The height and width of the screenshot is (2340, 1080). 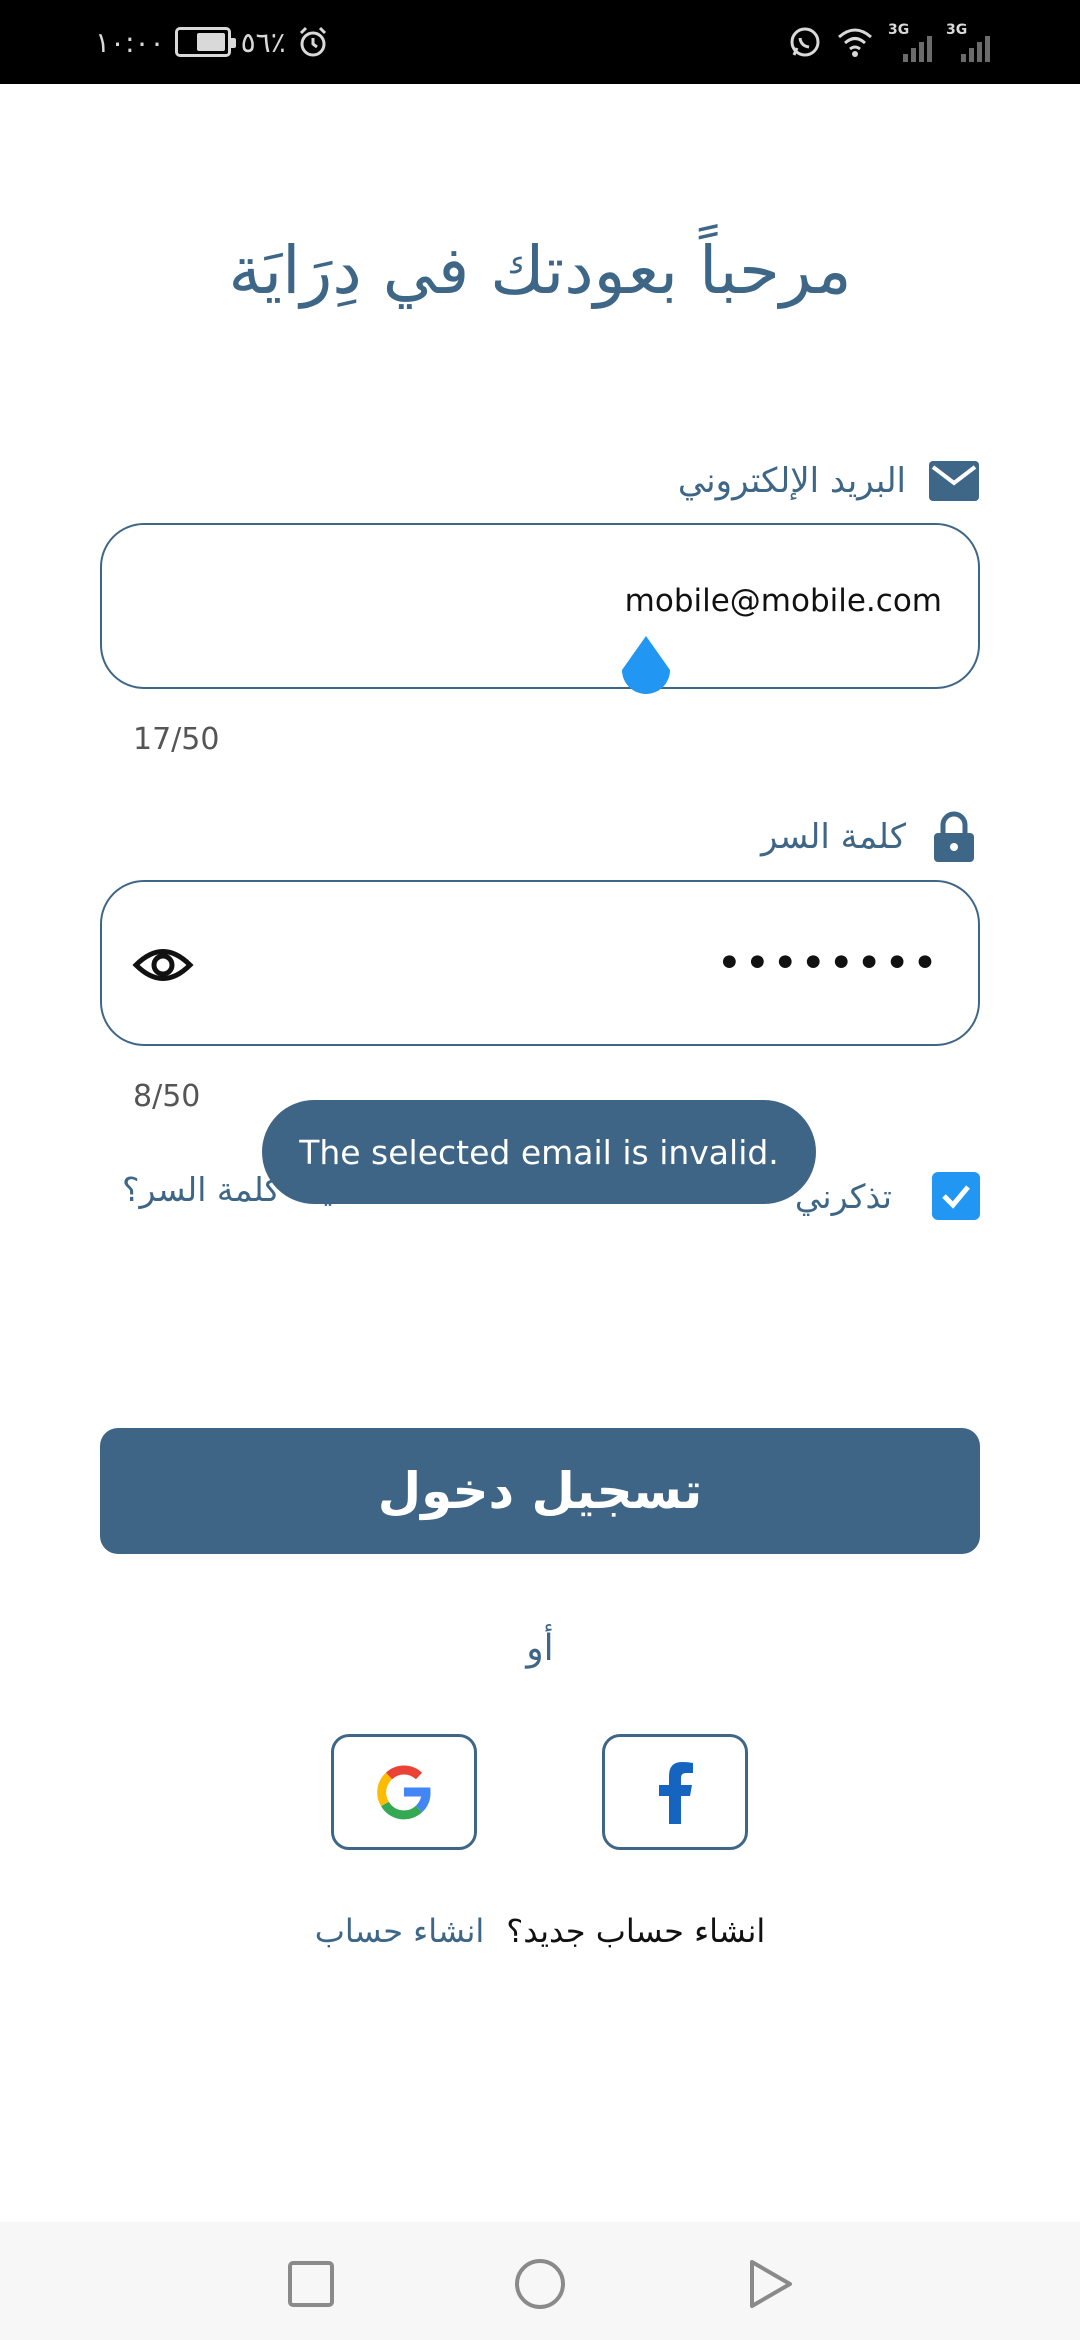 What do you see at coordinates (783, 601) in the screenshot?
I see `email-value: mobile@mobile.com` at bounding box center [783, 601].